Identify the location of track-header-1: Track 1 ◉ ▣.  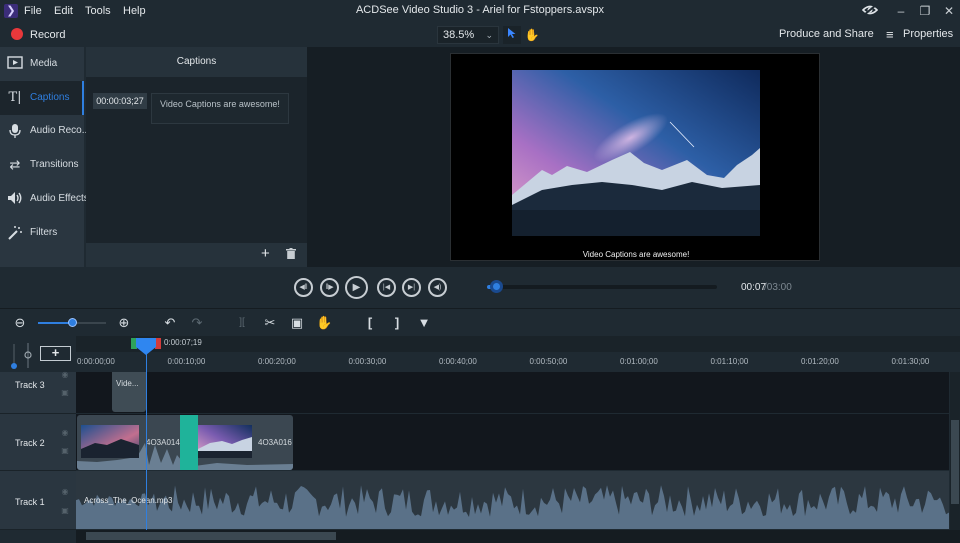
(38, 500).